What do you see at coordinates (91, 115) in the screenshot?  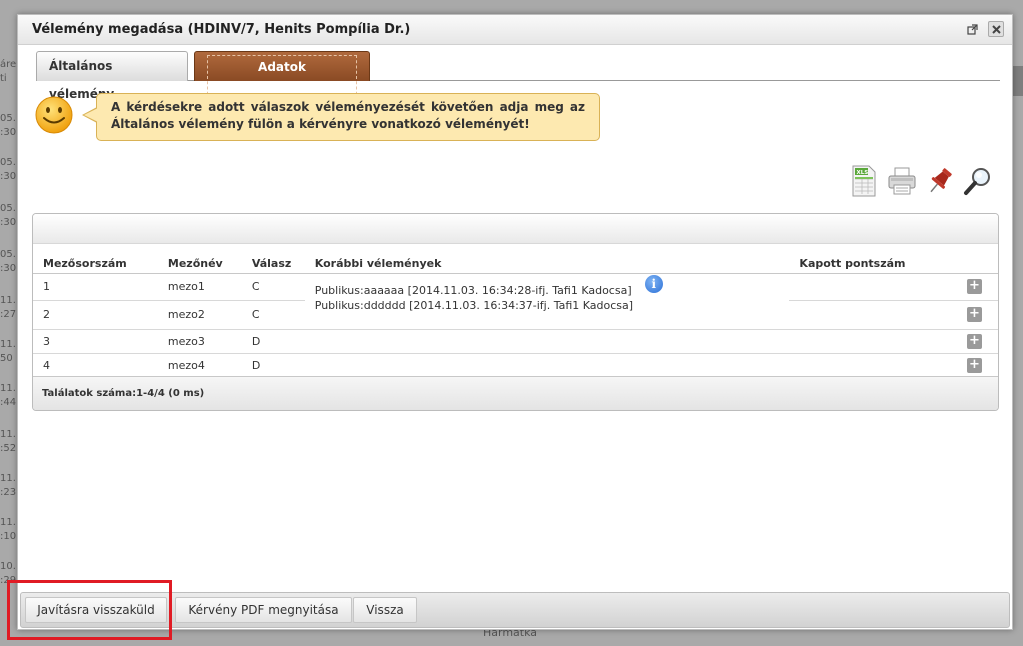 I see `tip-arrow-inner` at bounding box center [91, 115].